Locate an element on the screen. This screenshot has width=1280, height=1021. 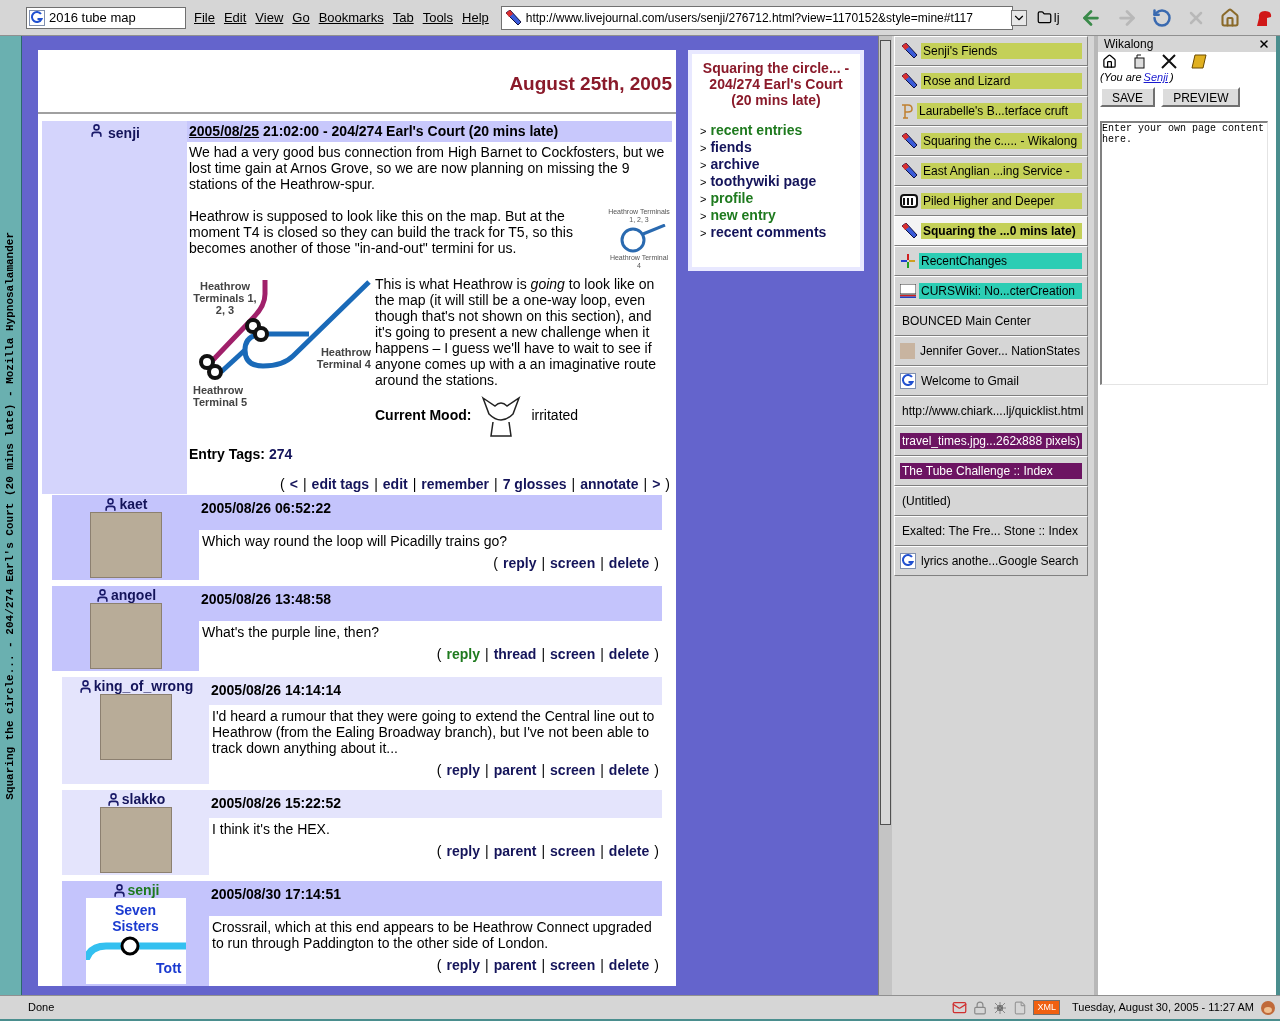
tab: Senji's Fiends is located at coordinates (991, 51).